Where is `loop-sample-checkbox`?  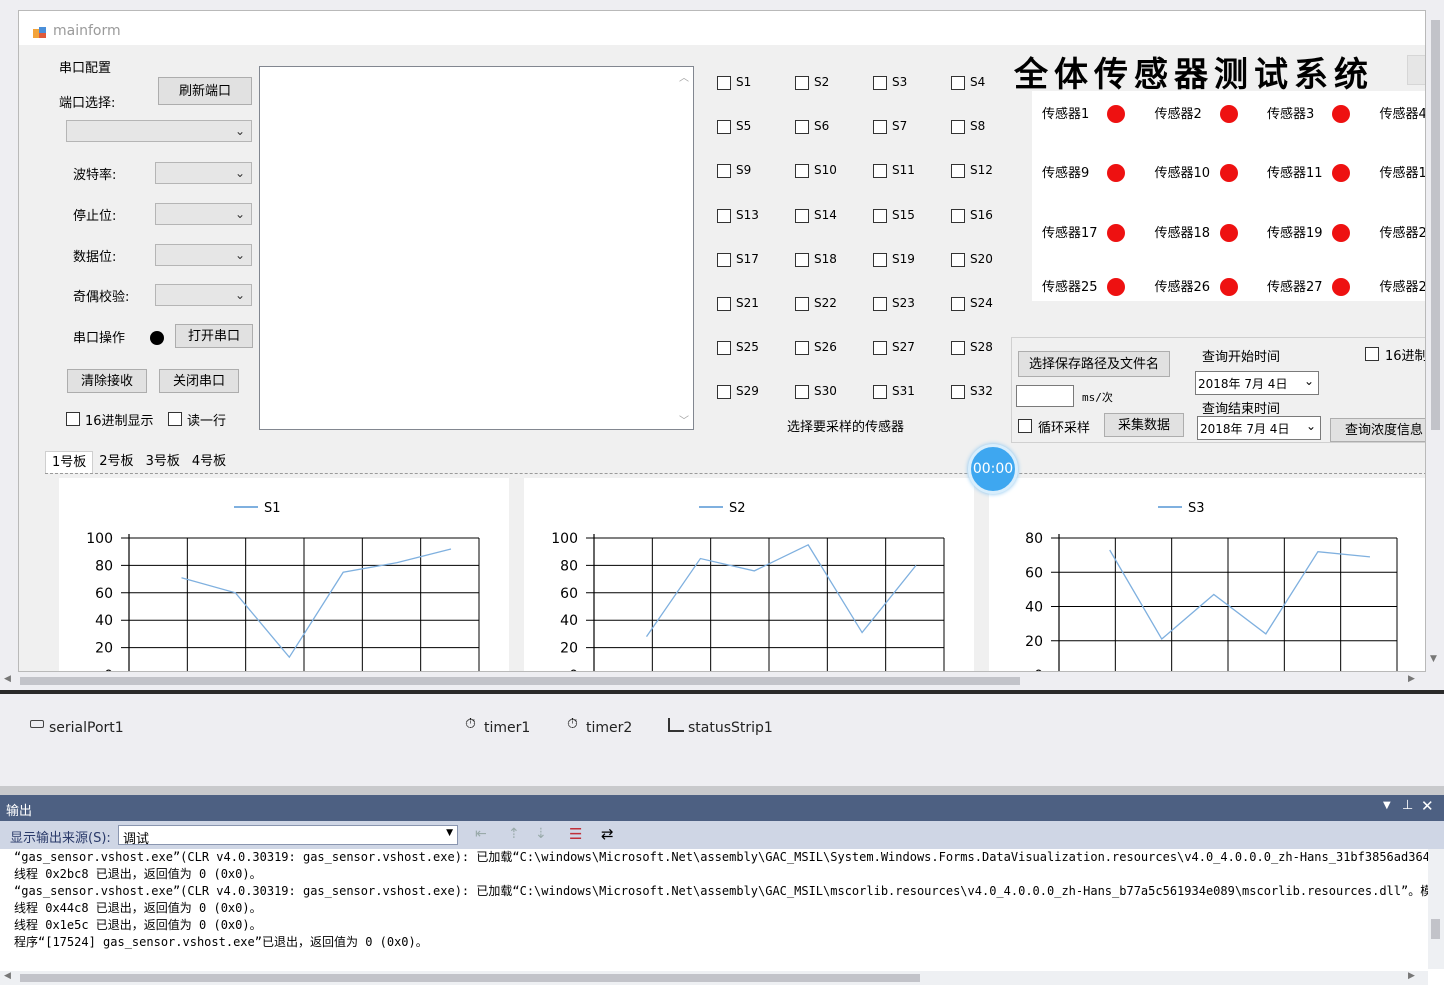
loop-sample-checkbox is located at coordinates (1025, 426).